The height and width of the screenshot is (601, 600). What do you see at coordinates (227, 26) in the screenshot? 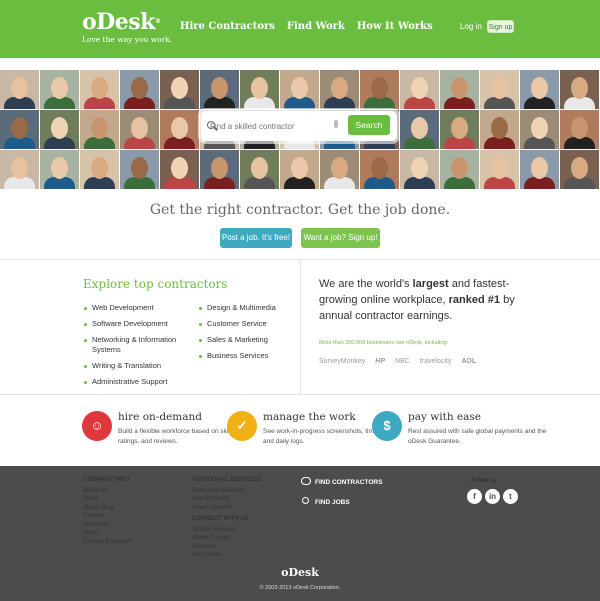
I see `nav-hire-contractors: Hire Contractors` at bounding box center [227, 26].